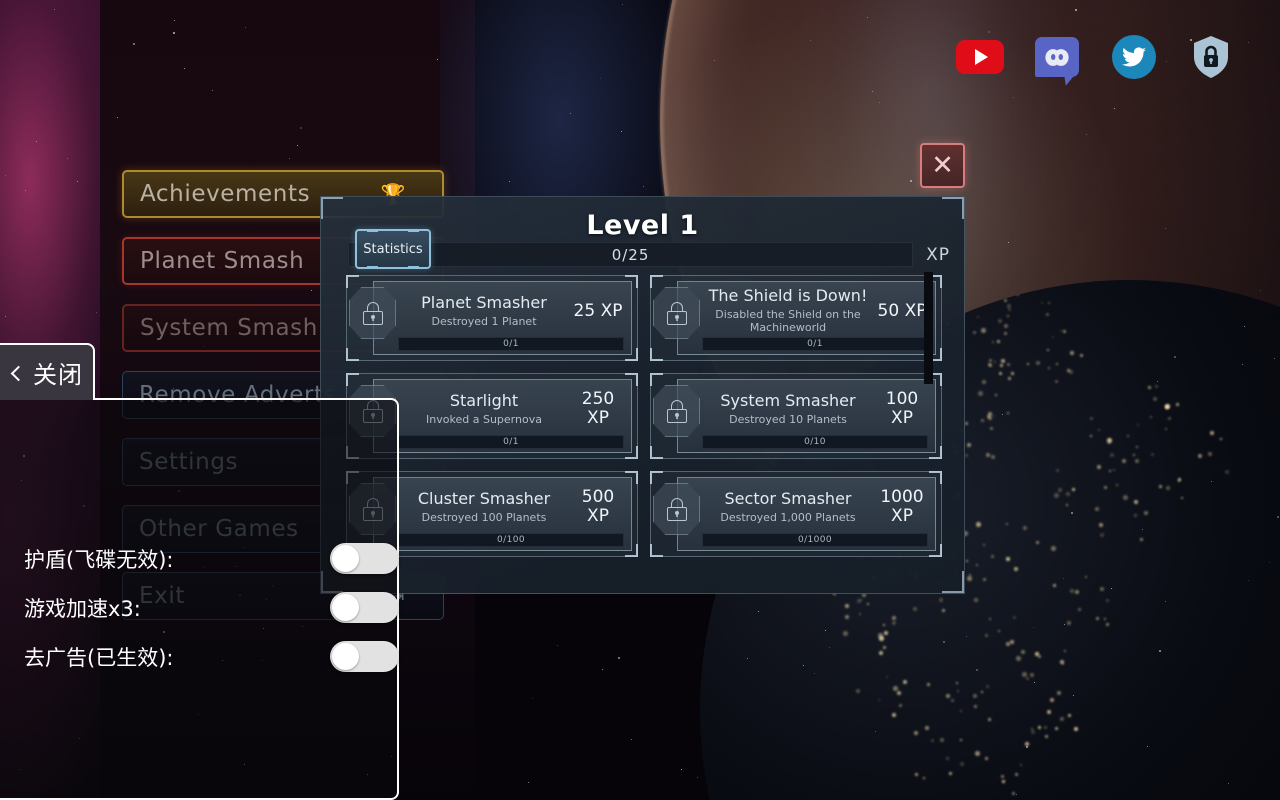 Image resolution: width=1280 pixels, height=800 pixels. Describe the element at coordinates (902, 310) in the screenshot. I see `achievement-xp: 50 XP` at that location.